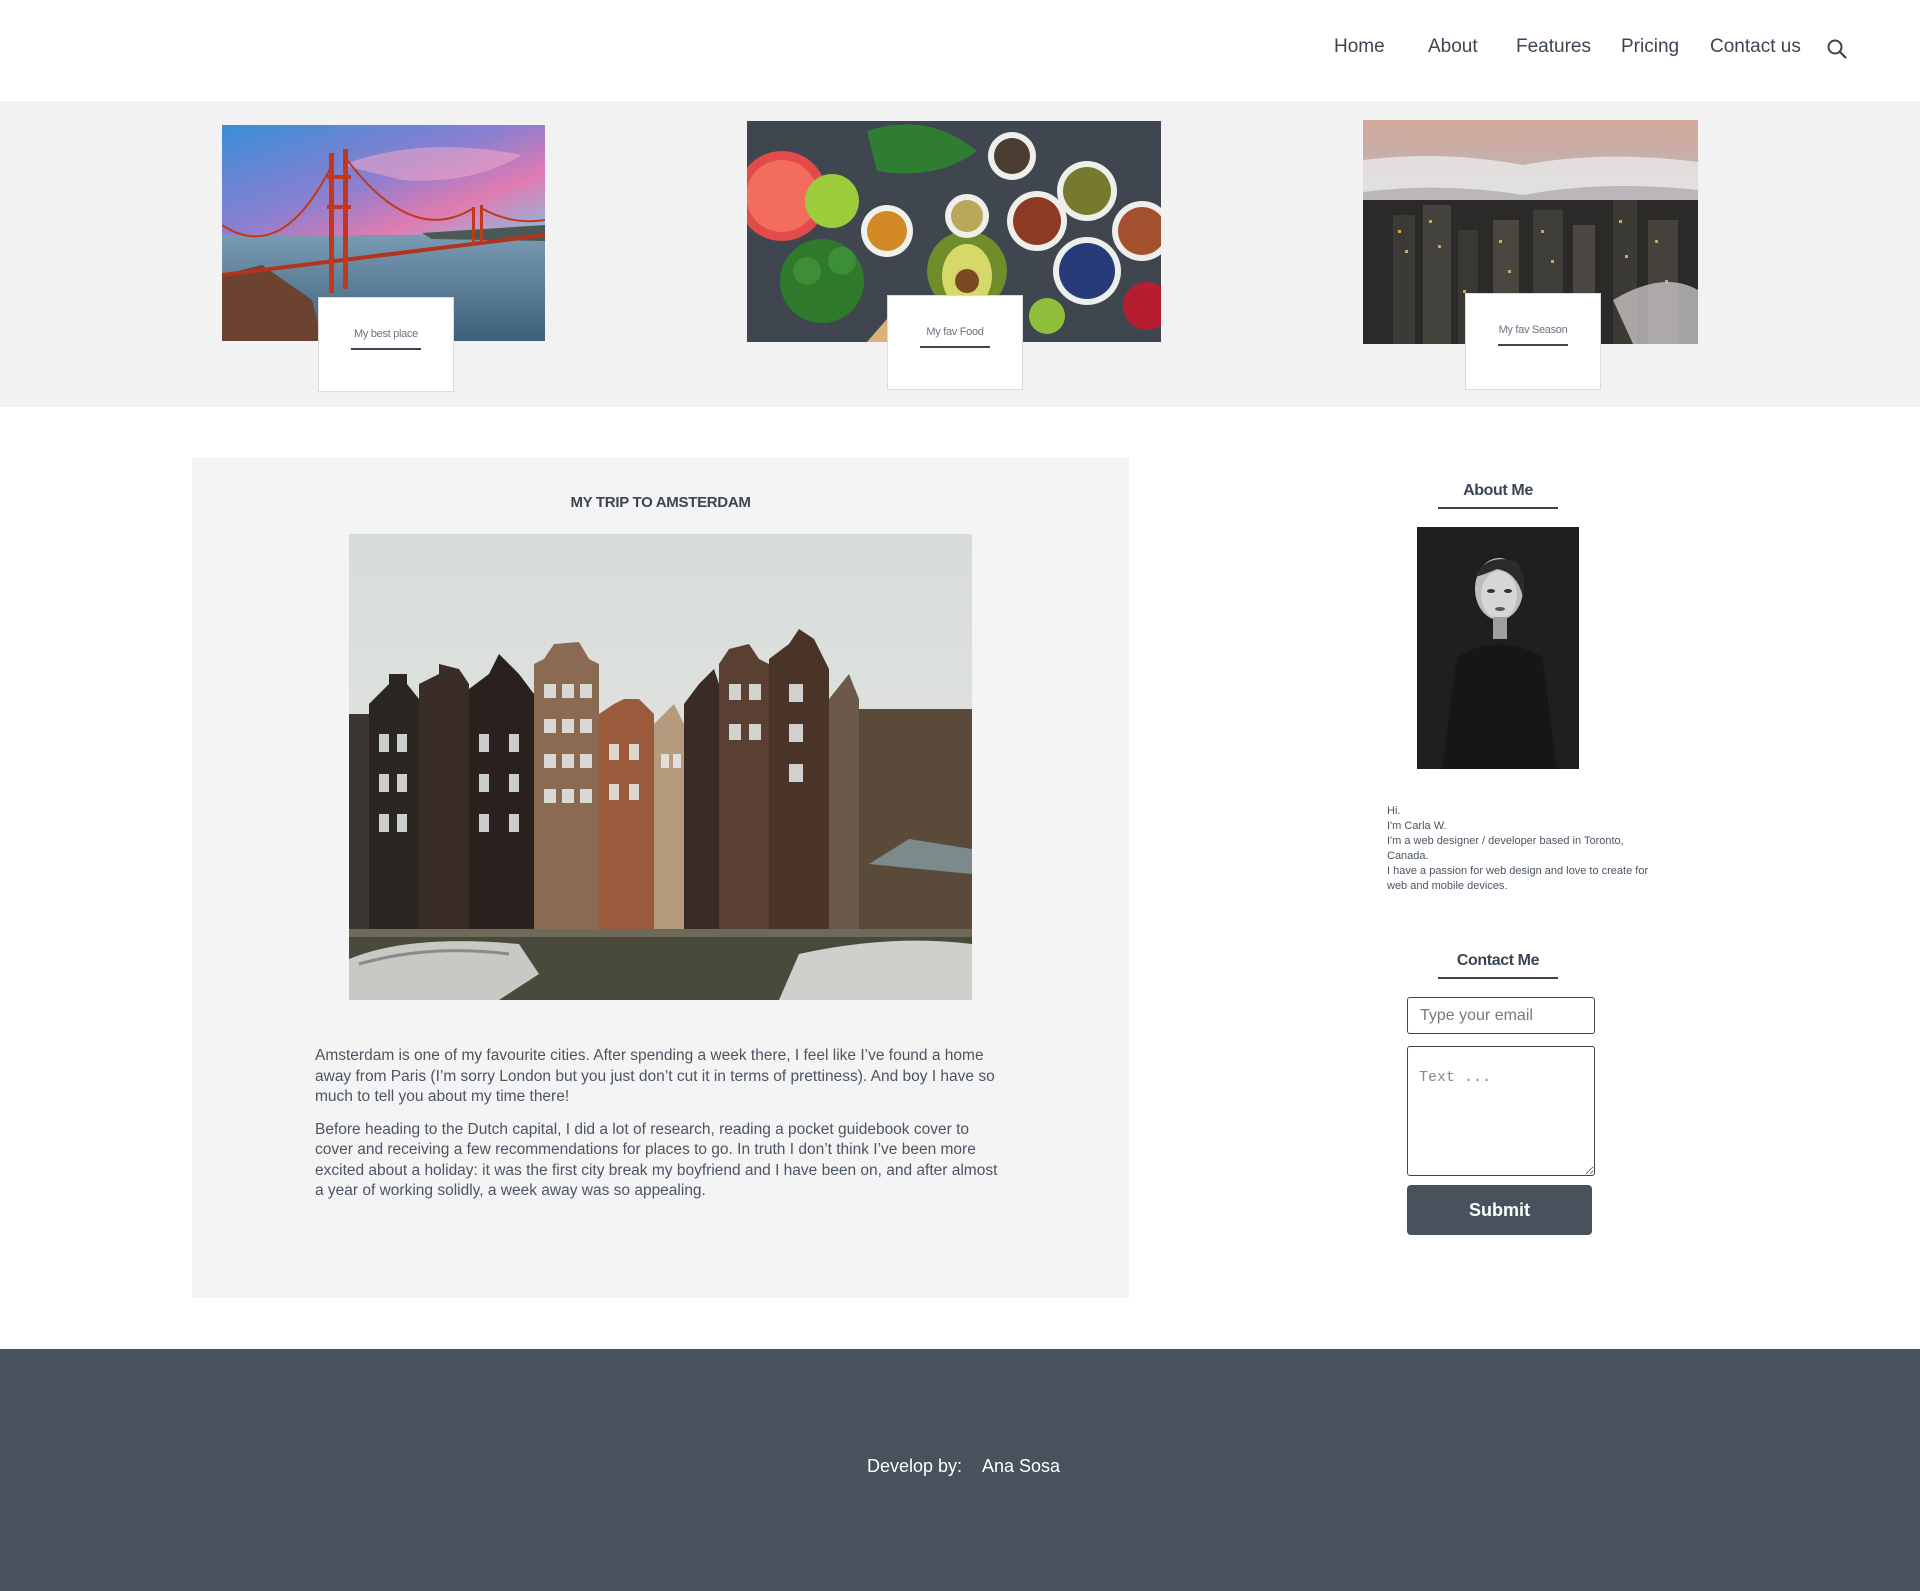  I want to click on featured-label-text: My fav Food, so click(955, 337).